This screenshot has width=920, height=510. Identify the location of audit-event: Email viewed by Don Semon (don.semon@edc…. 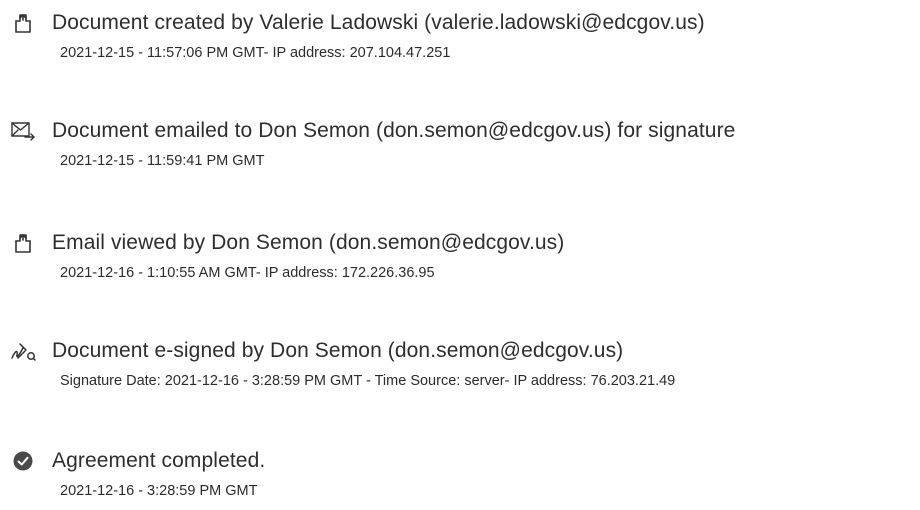
(460, 254).